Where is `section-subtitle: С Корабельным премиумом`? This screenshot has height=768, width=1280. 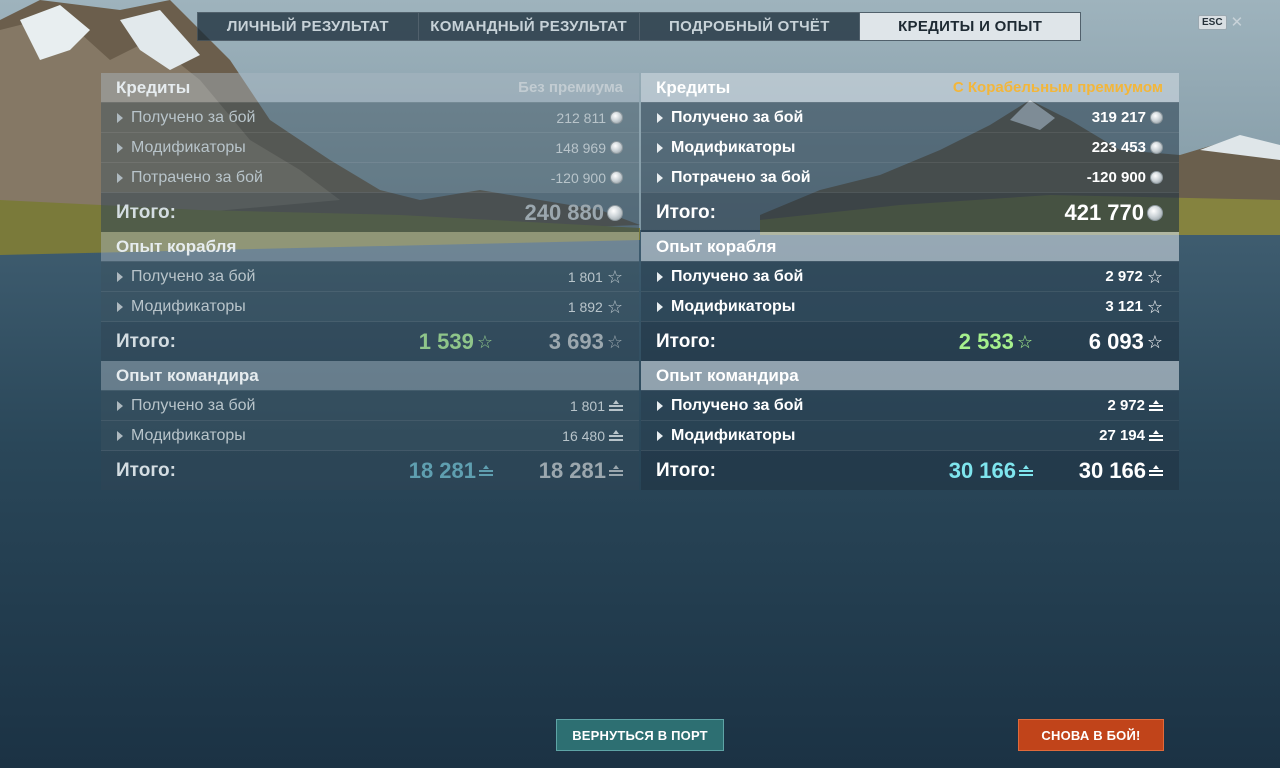 section-subtitle: С Корабельным премиумом is located at coordinates (1057, 87).